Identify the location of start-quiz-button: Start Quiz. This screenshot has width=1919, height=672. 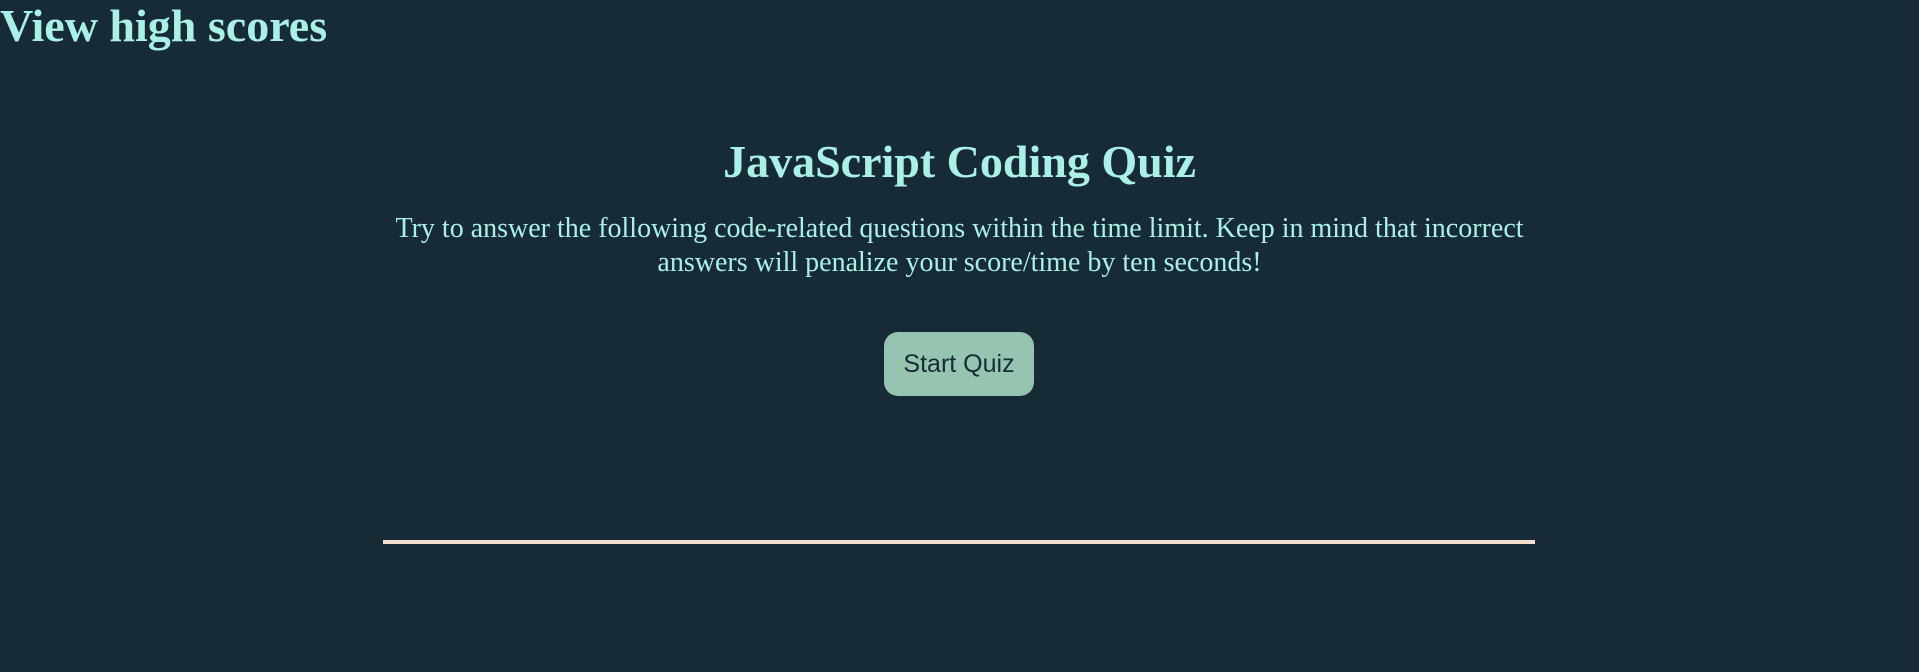
(959, 364).